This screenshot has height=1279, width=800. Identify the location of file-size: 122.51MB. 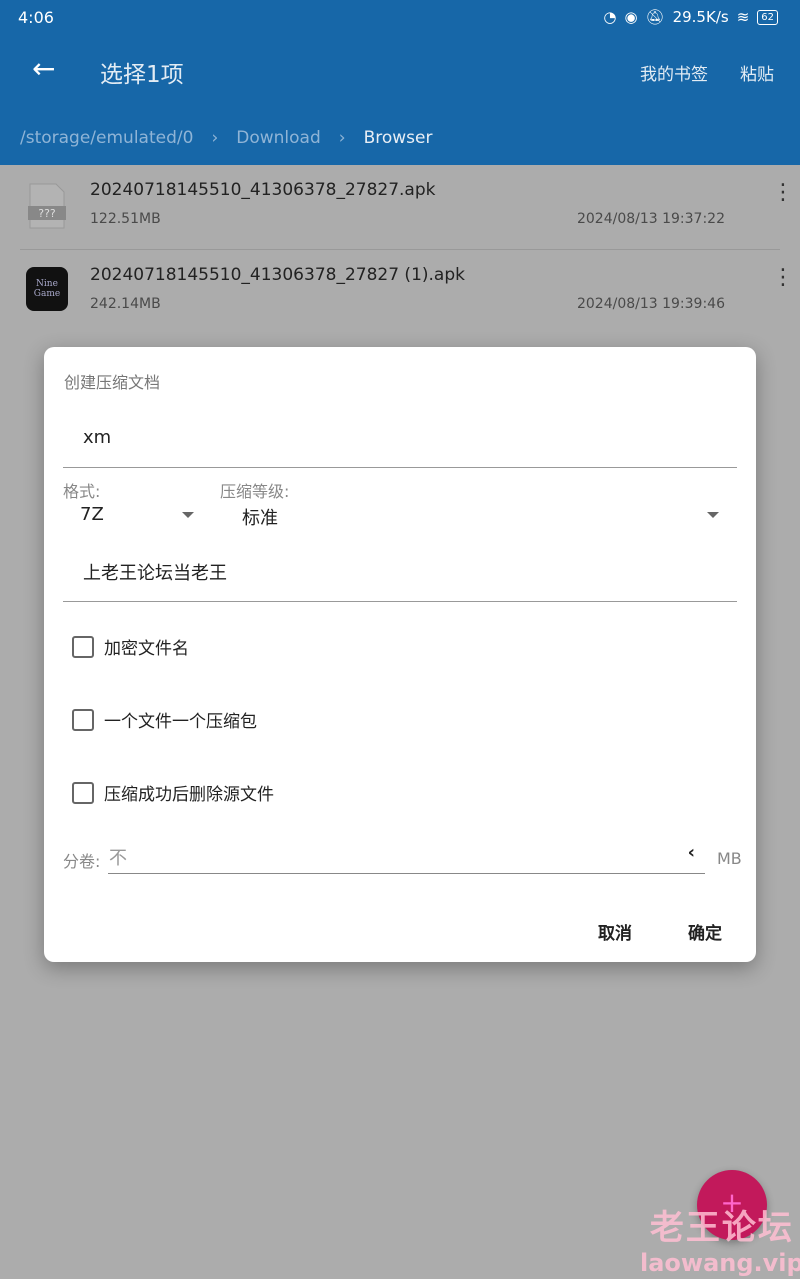
(125, 219).